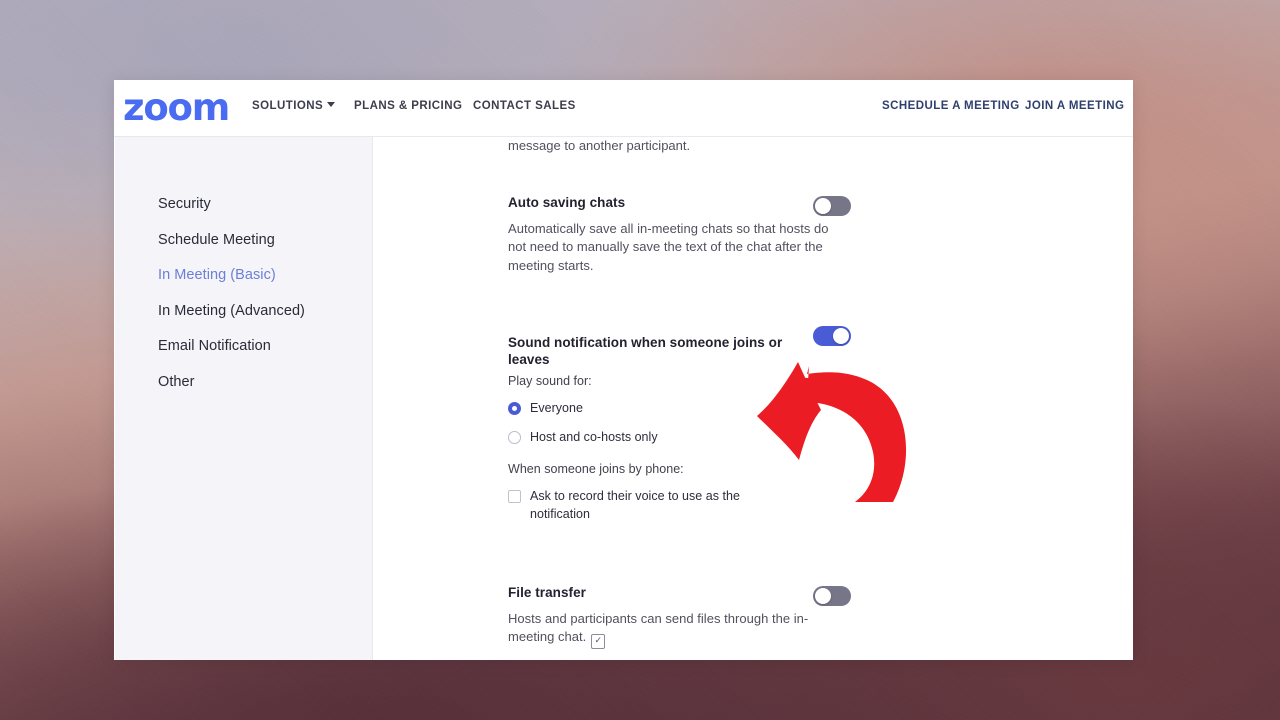 The image size is (1280, 720). I want to click on nav-item-label: SOLUTIONS, so click(288, 106).